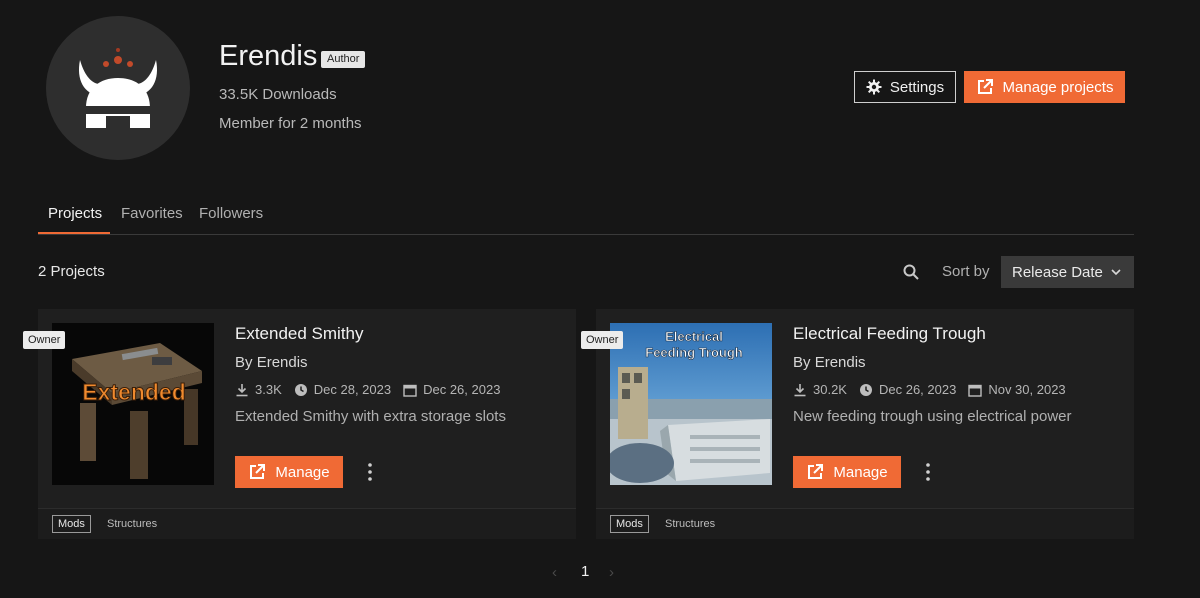  Describe the element at coordinates (694, 336) in the screenshot. I see `thumbnail-text-line1: Electrical` at that location.